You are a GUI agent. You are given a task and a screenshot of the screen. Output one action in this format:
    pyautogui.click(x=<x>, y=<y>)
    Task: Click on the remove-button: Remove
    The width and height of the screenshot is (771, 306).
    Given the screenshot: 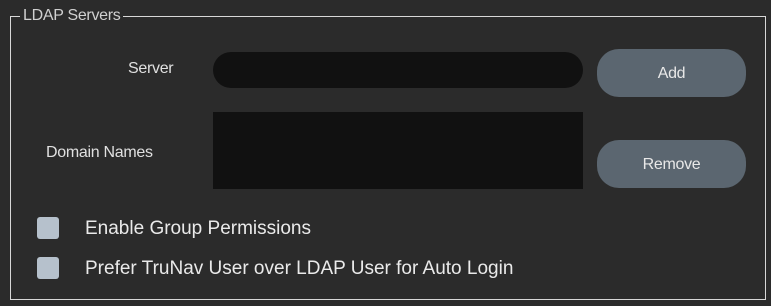 What is the action you would take?
    pyautogui.click(x=671, y=164)
    